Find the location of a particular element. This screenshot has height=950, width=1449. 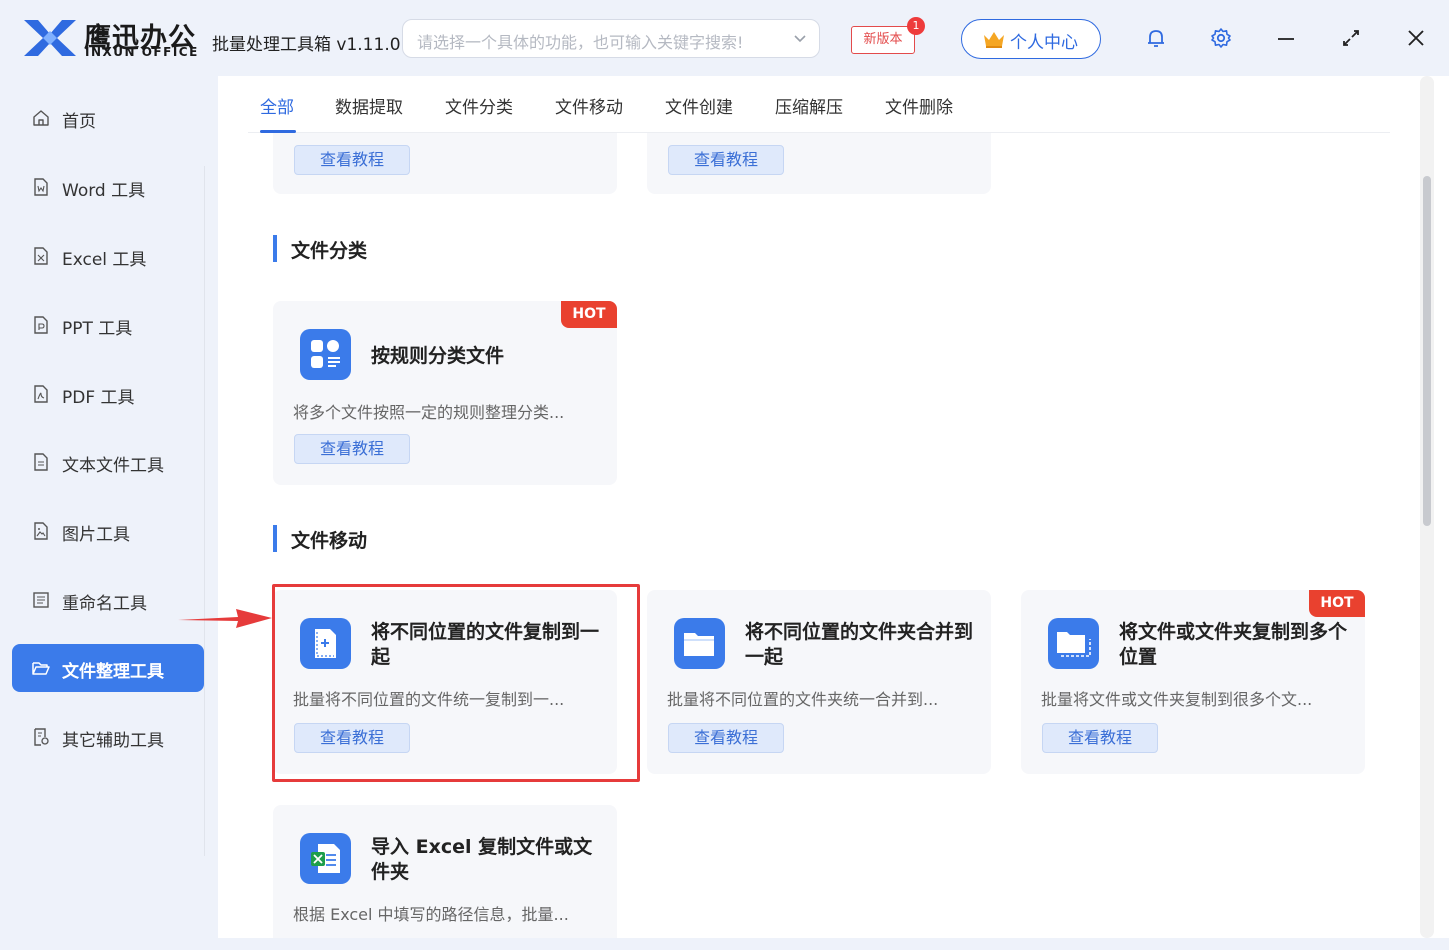

crown-icon is located at coordinates (994, 40).